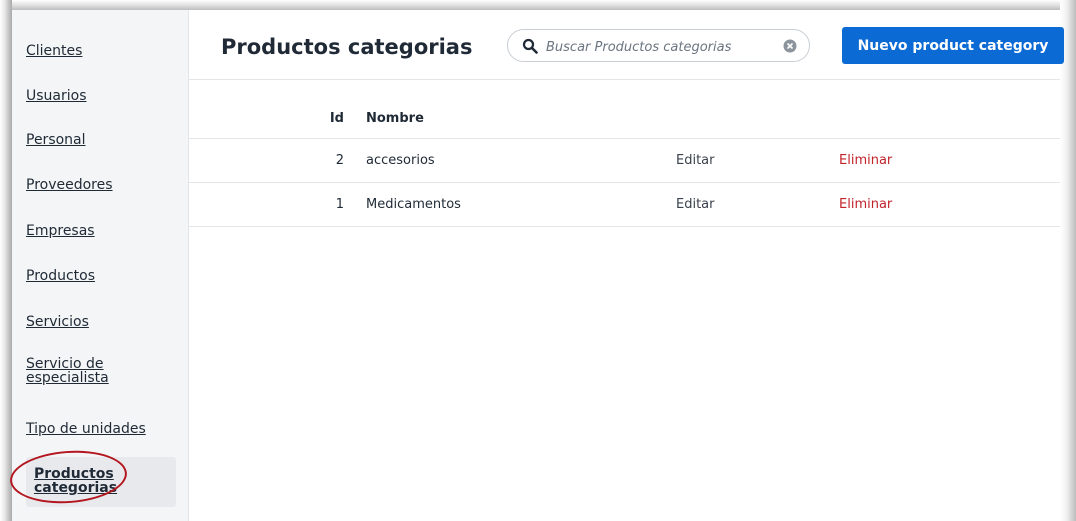  Describe the element at coordinates (101, 96) in the screenshot. I see `sidebar-item-usuarios: Usuarios` at that location.